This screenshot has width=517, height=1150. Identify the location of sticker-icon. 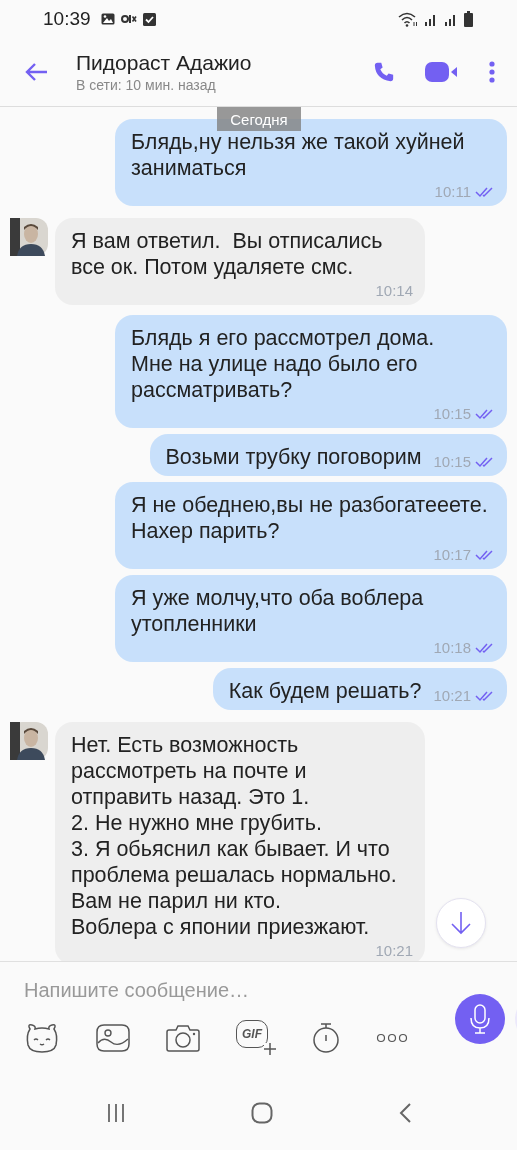
(42, 1037).